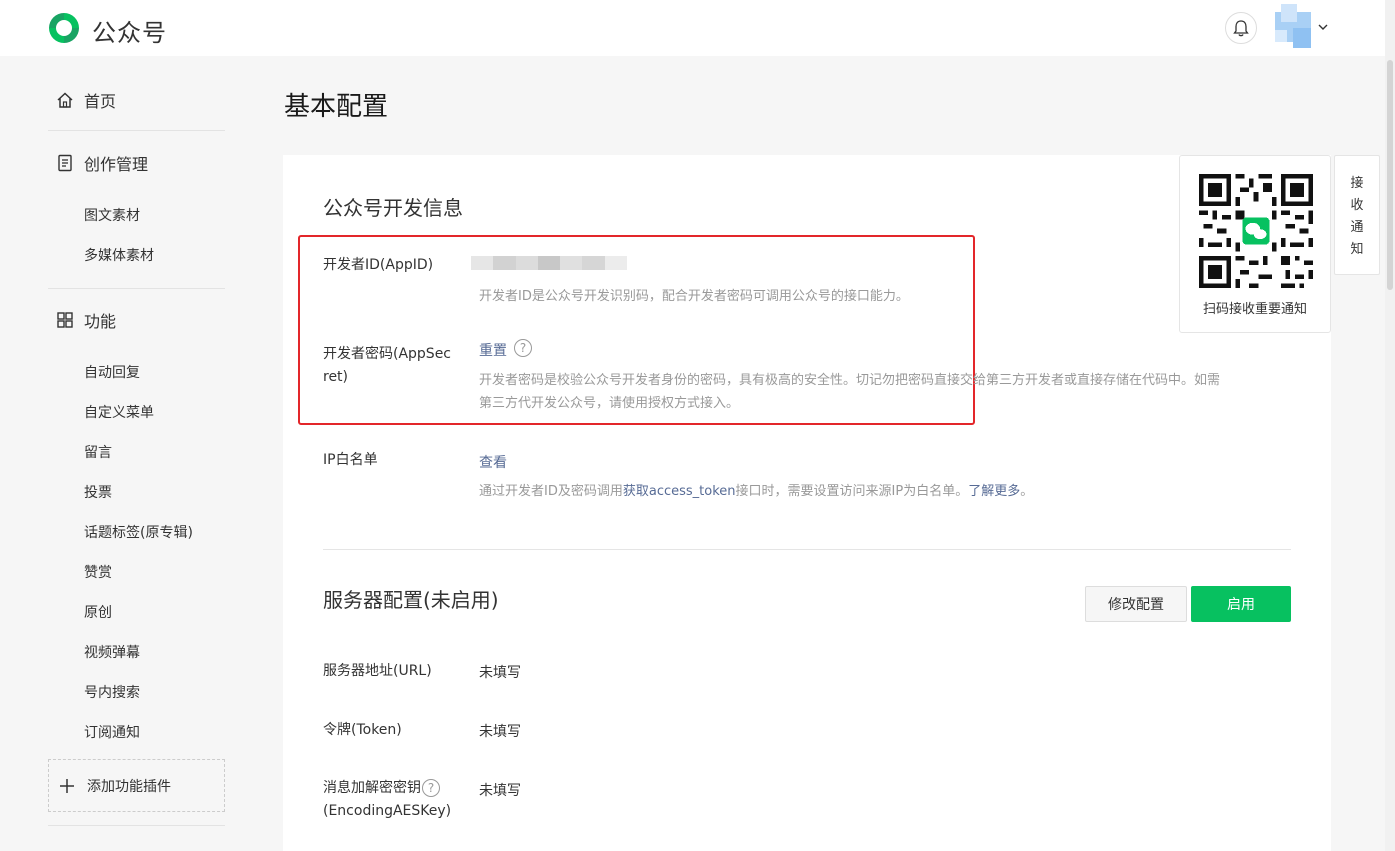 Image resolution: width=1395 pixels, height=851 pixels. What do you see at coordinates (500, 791) in the screenshot?
I see `aes-key-value: 未填写` at bounding box center [500, 791].